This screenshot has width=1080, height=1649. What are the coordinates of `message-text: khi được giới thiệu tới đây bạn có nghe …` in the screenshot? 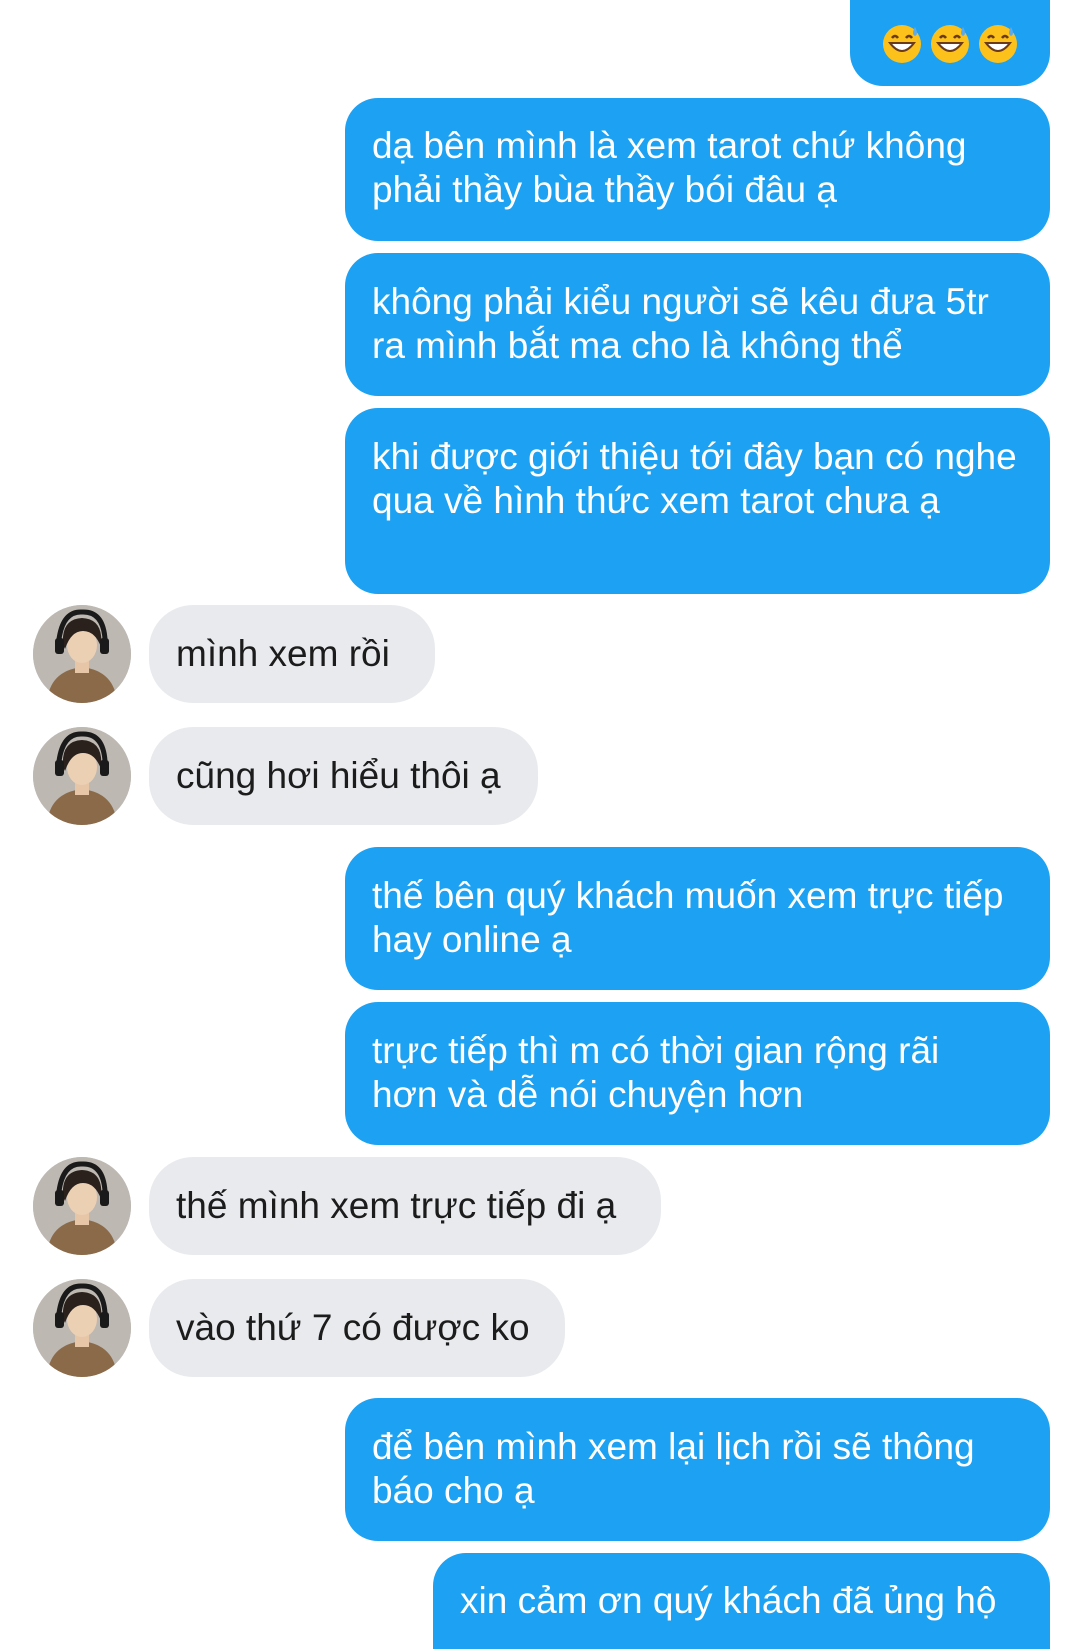 It's located at (694, 478).